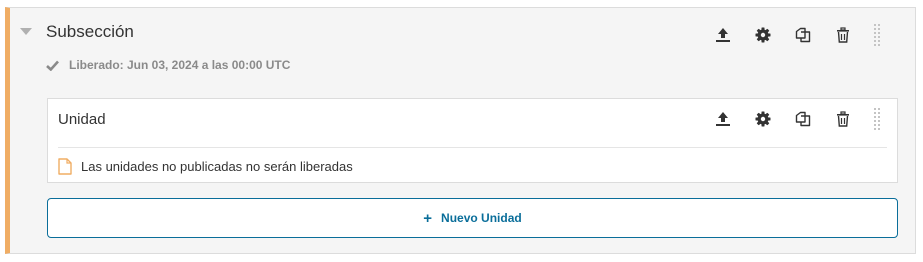  I want to click on plus-icon: +, so click(428, 218).